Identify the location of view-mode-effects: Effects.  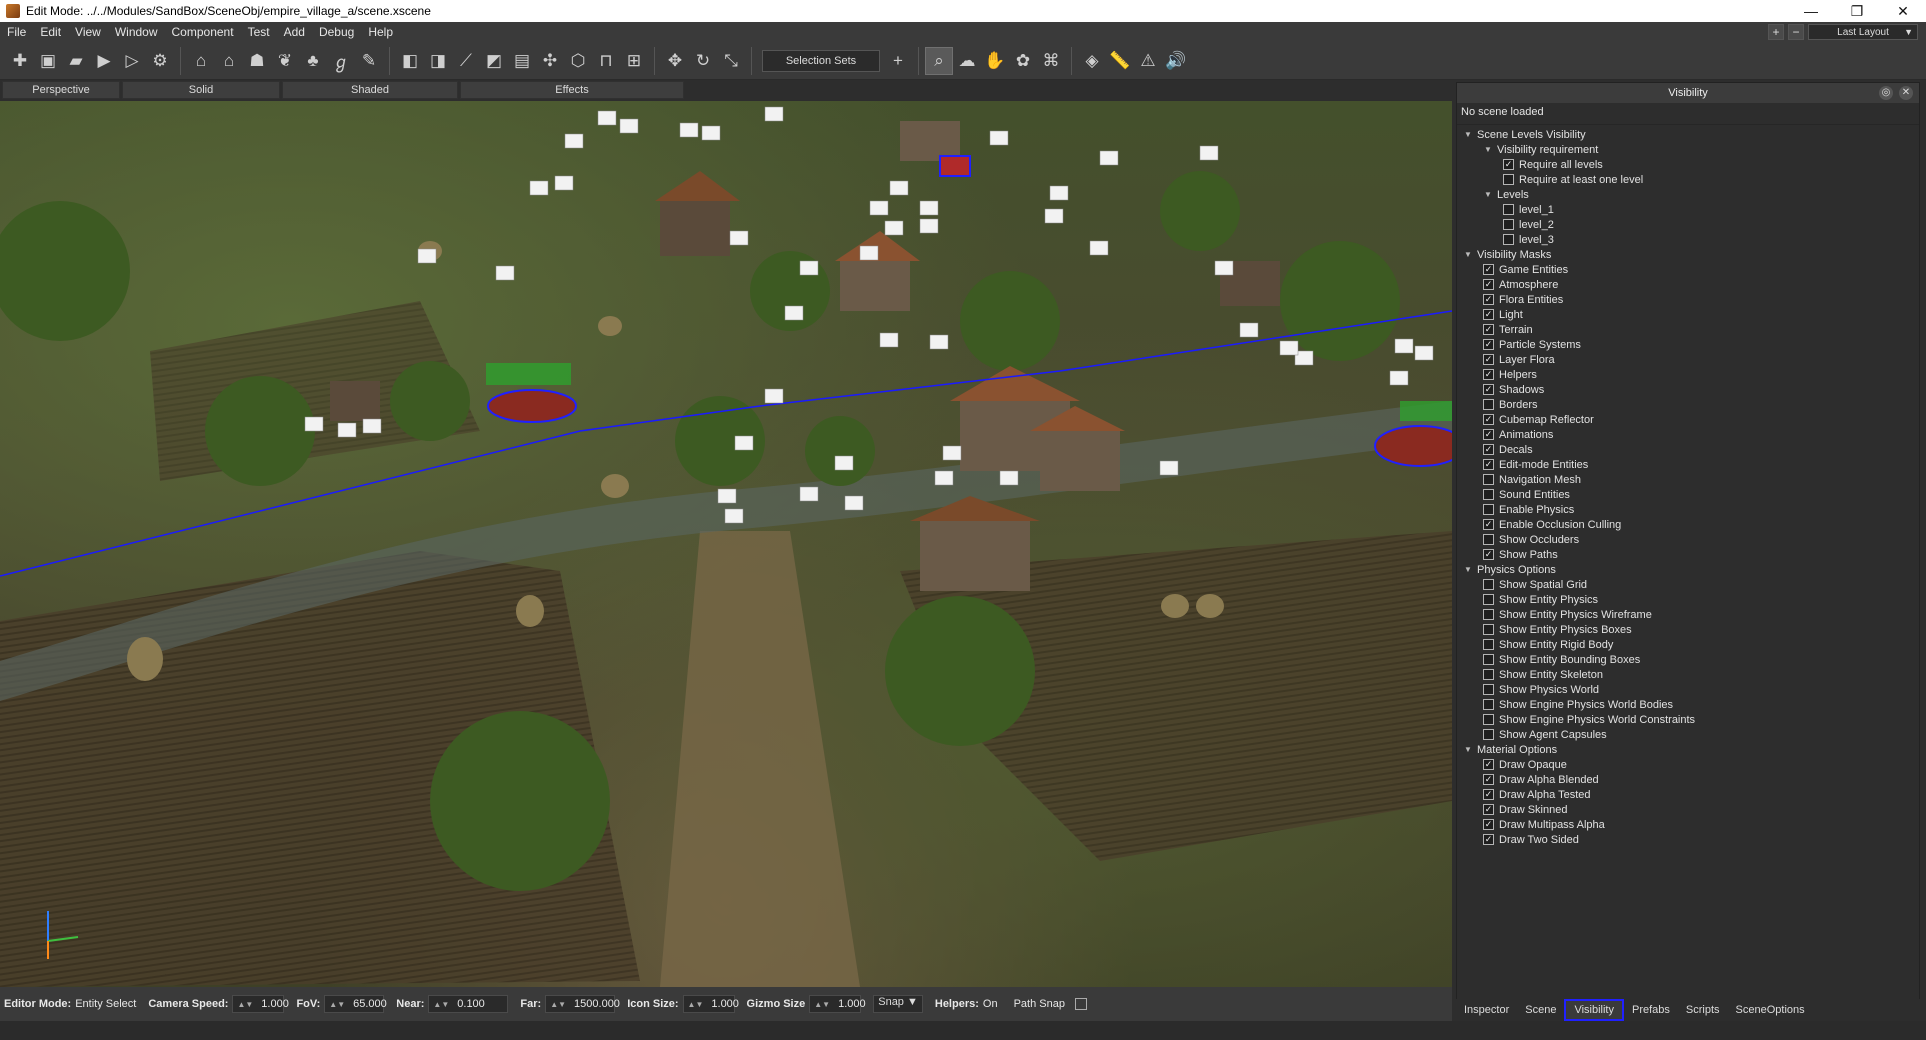
(572, 90).